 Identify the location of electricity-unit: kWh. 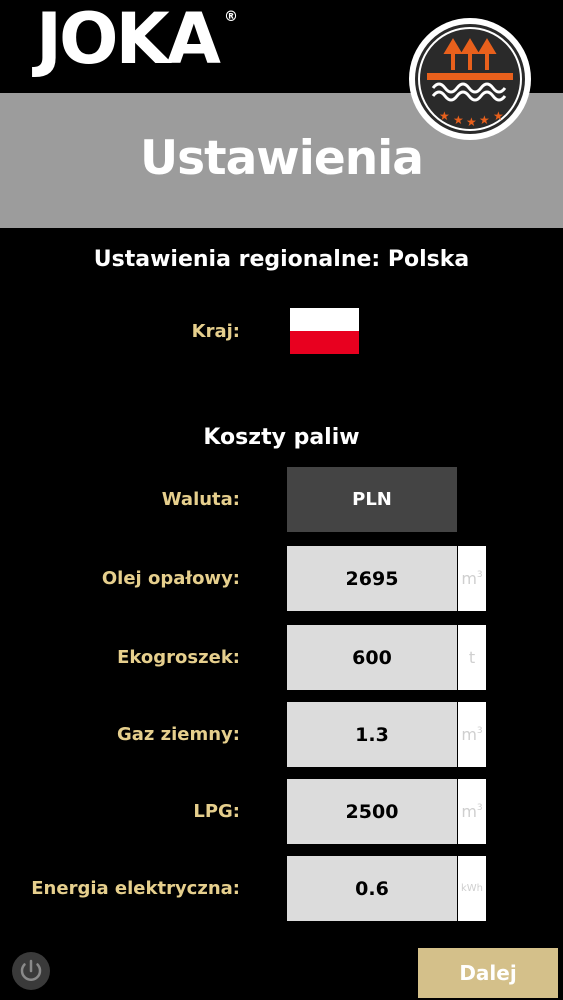
(472, 888).